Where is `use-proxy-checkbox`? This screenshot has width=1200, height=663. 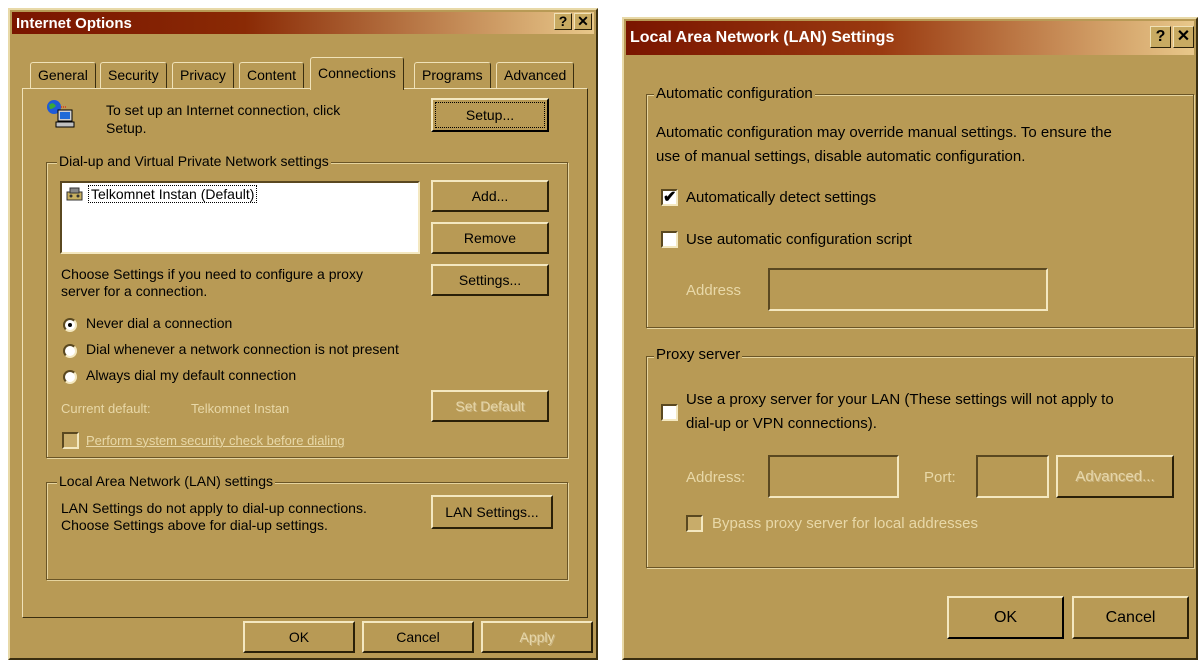 use-proxy-checkbox is located at coordinates (669, 412).